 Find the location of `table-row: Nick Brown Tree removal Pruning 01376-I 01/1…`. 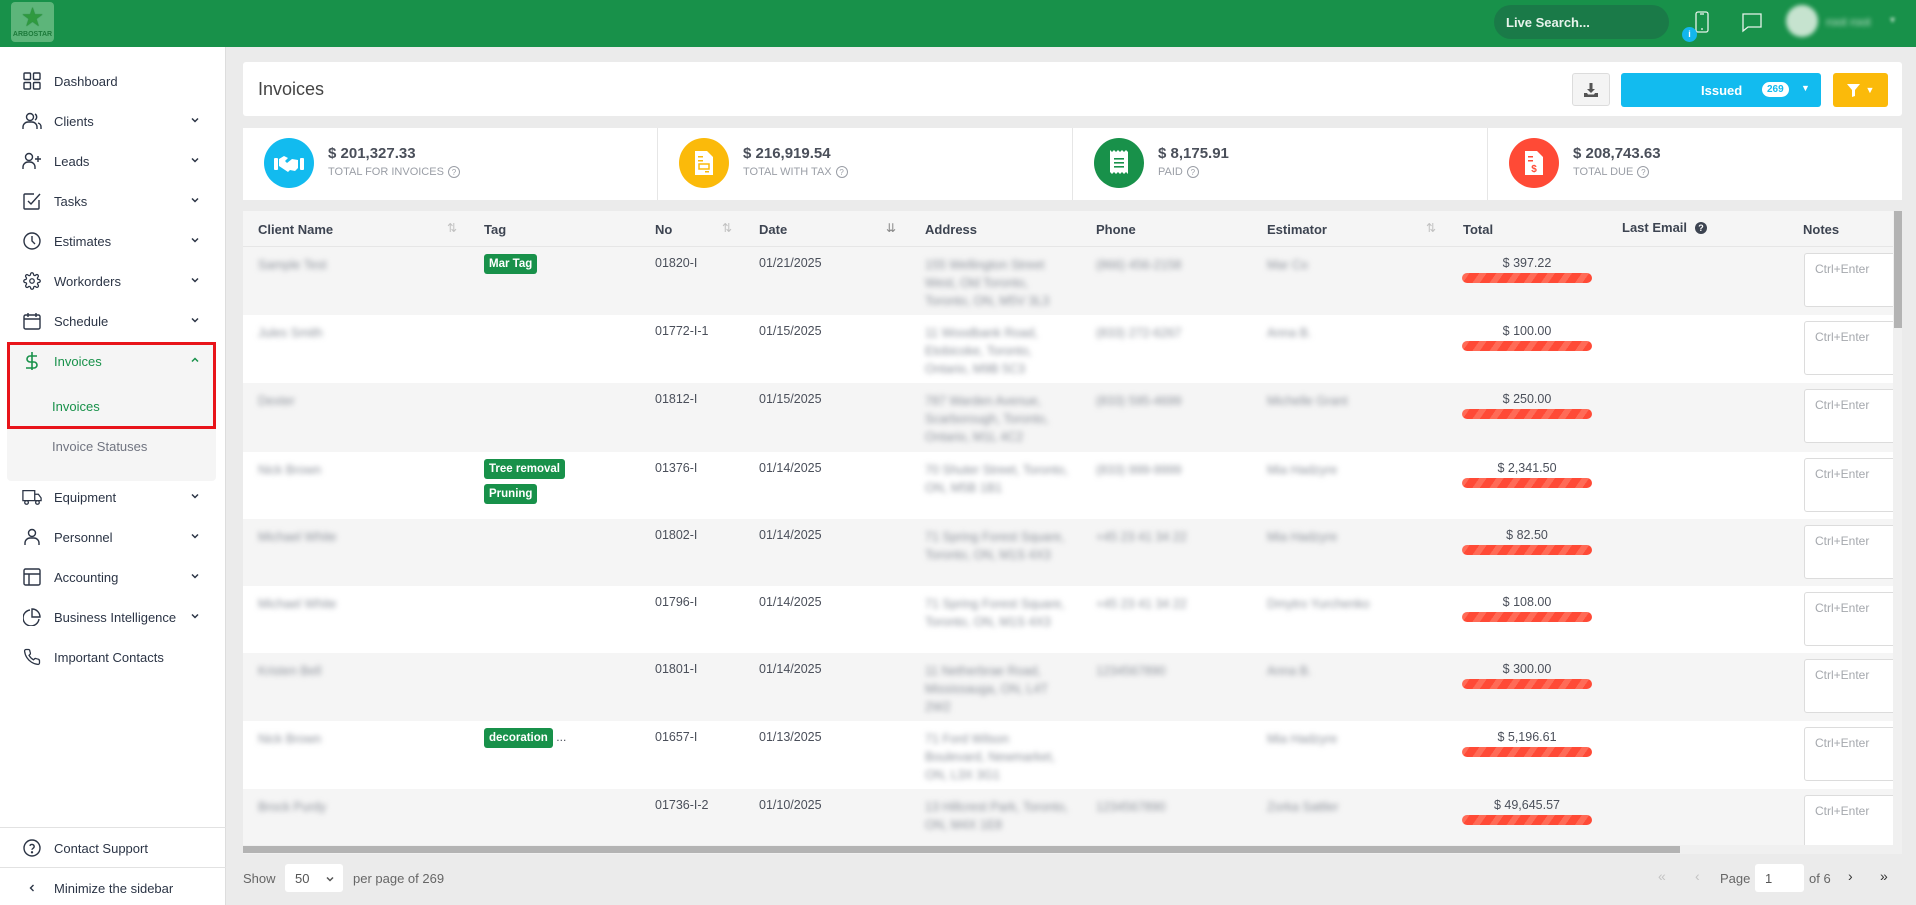

table-row: Nick Brown Tree removal Pruning 01376-I 01/1… is located at coordinates (1069, 485).